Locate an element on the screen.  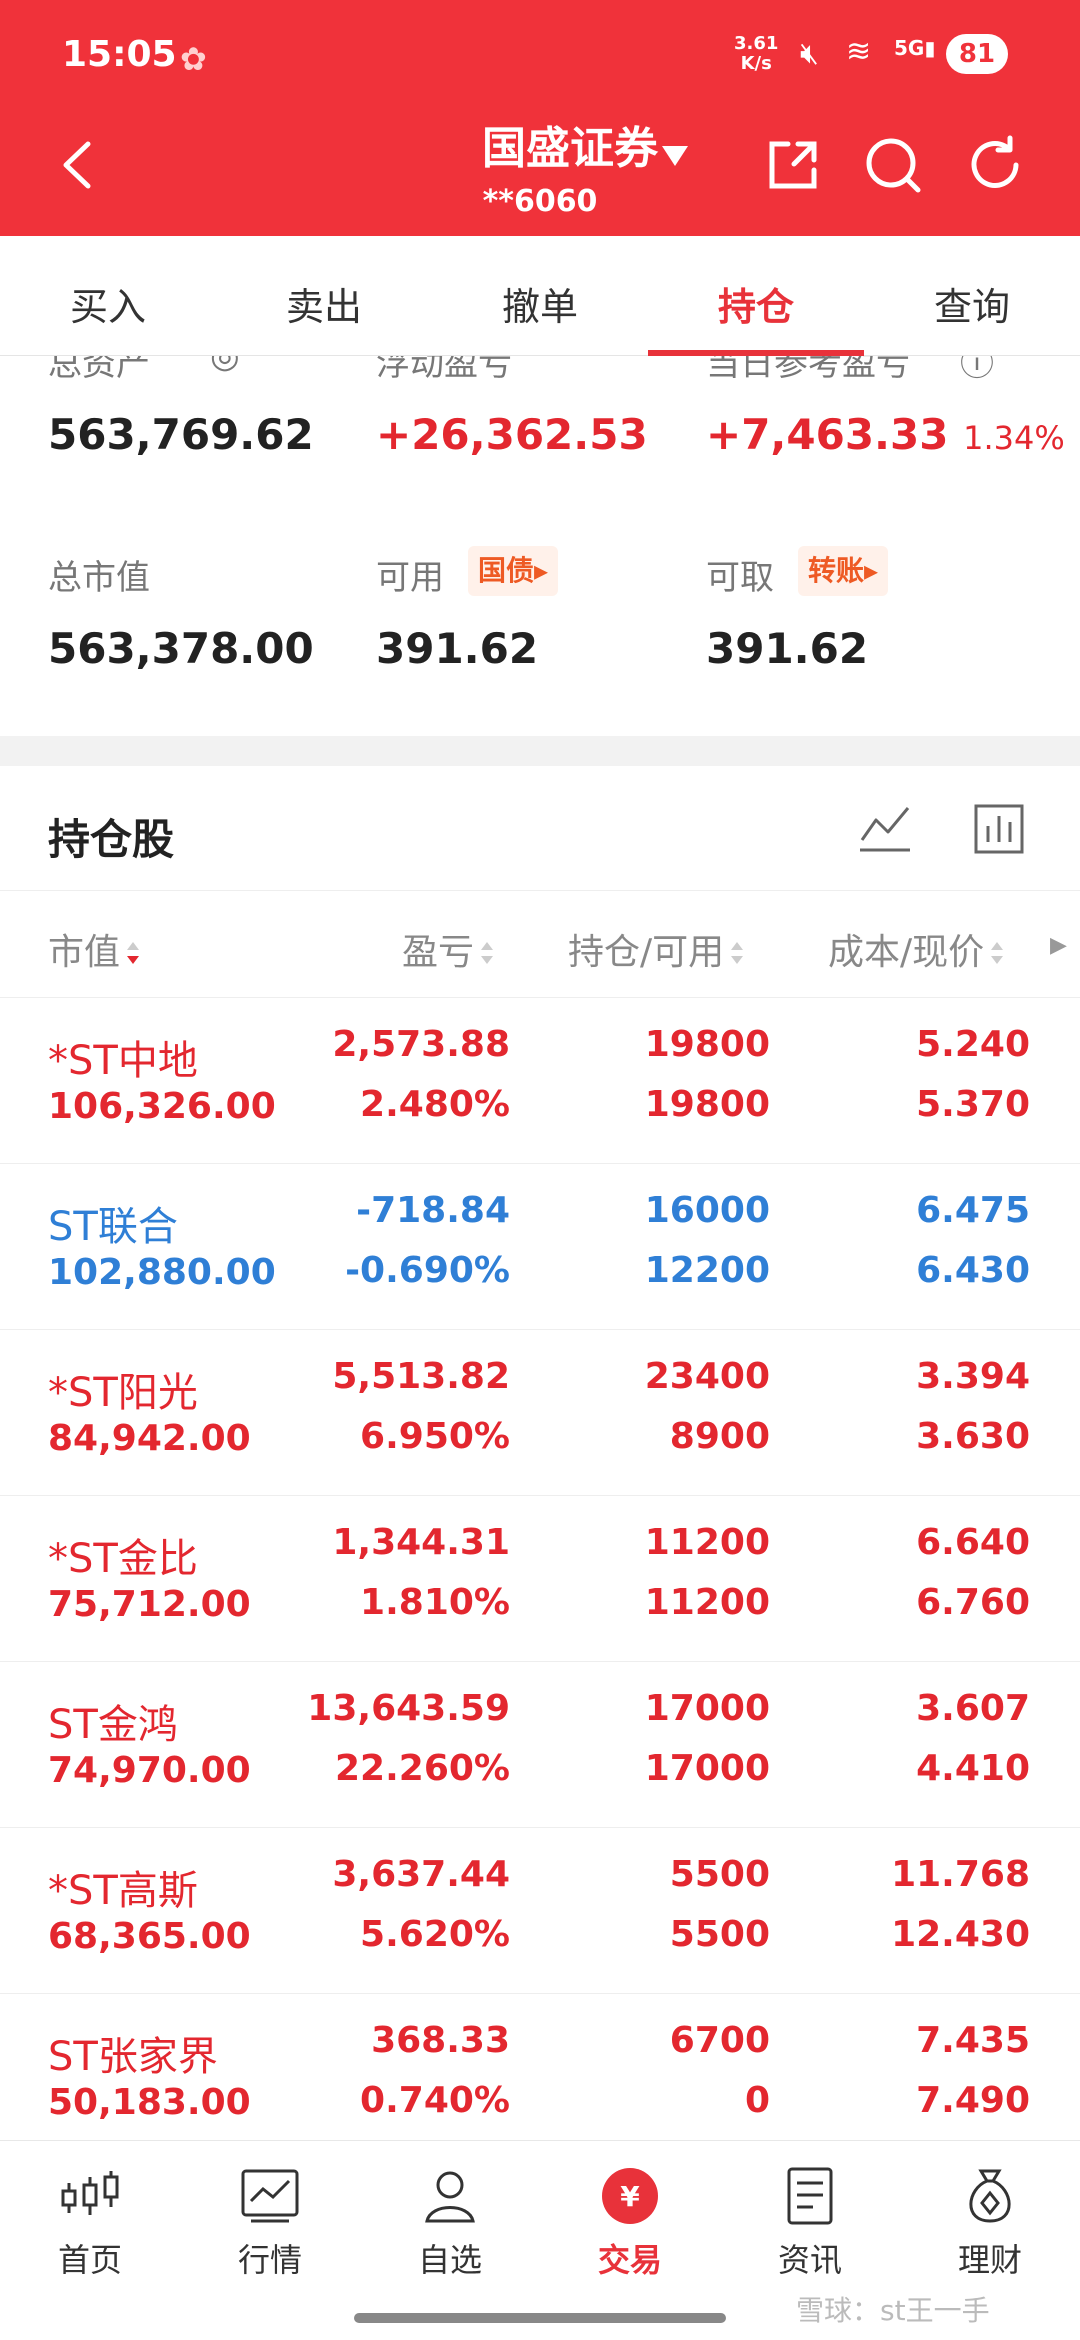
nav-label: 行情 is located at coordinates (269, 2260).